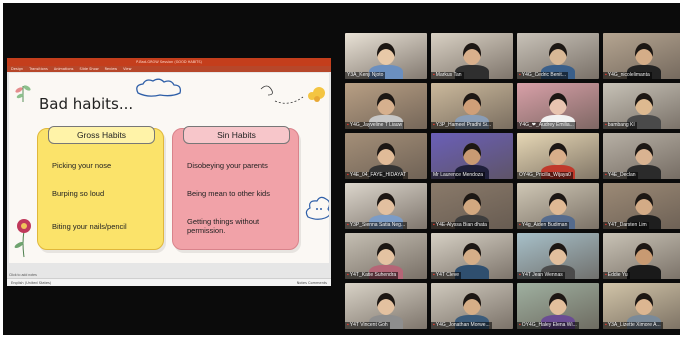 The image size is (683, 338). Describe the element at coordinates (169, 62) in the screenshot. I see `ppt-window-title: P-Bad-GROW Session (GOOD HABITS)` at that location.